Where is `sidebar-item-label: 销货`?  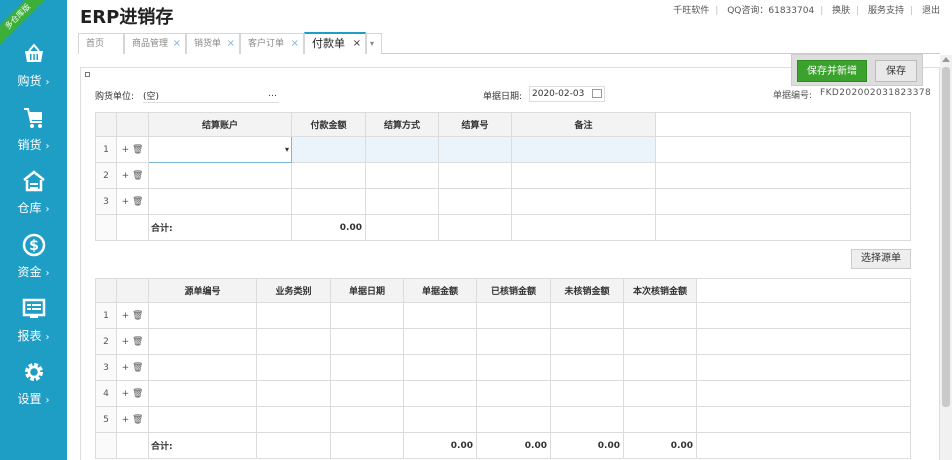
sidebar-item-label: 销货 is located at coordinates (29, 145).